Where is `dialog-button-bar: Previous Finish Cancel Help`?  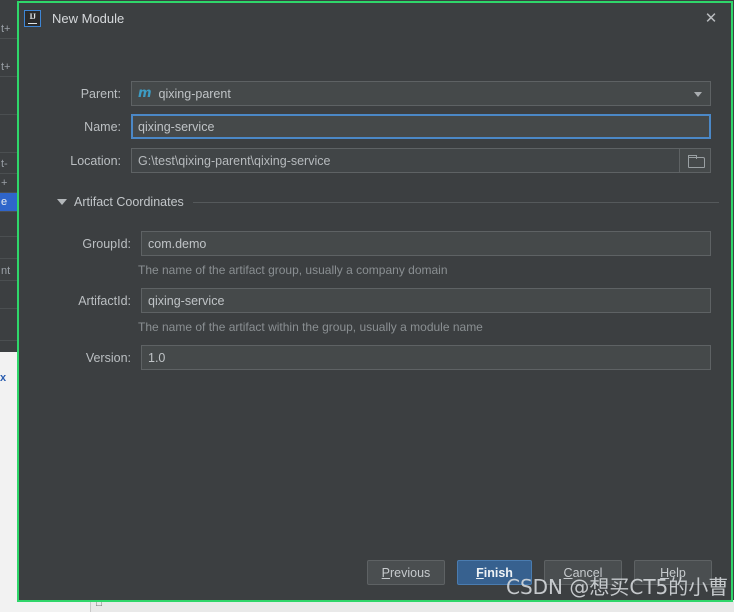
dialog-button-bar: Previous Finish Cancel Help is located at coordinates (375, 576).